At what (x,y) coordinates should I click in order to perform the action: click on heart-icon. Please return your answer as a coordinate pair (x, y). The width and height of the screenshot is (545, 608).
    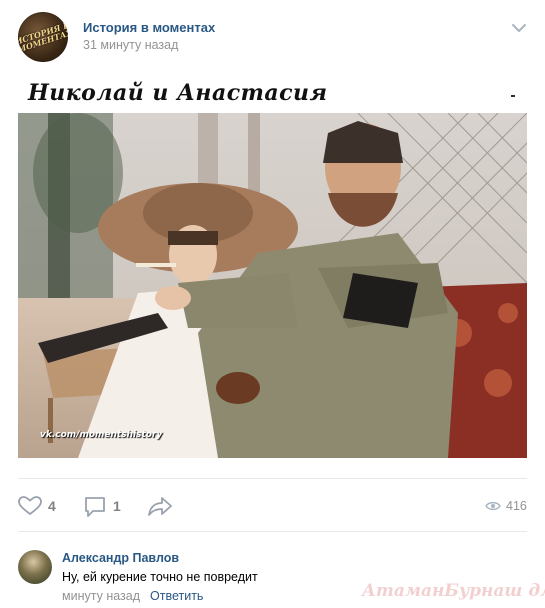
    Looking at the image, I should click on (30, 506).